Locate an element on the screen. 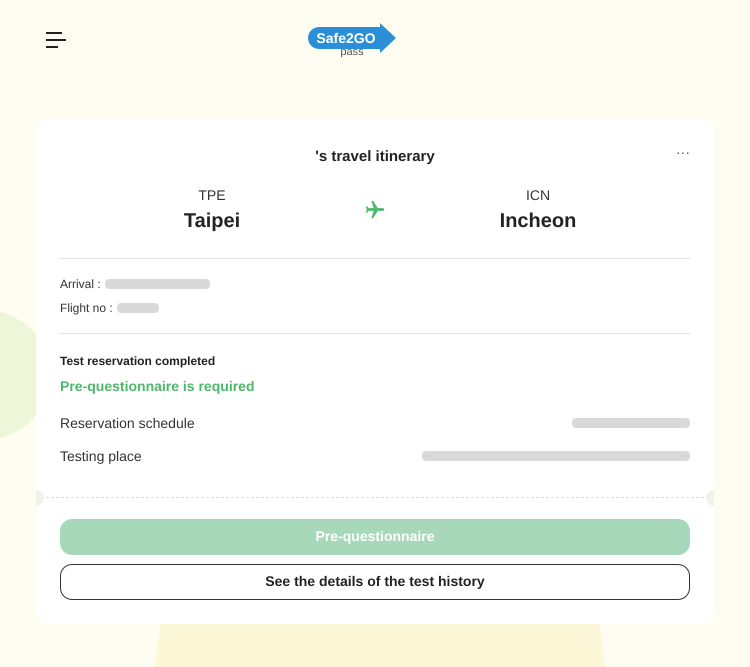  status-text: Test reservation completed is located at coordinates (138, 361).